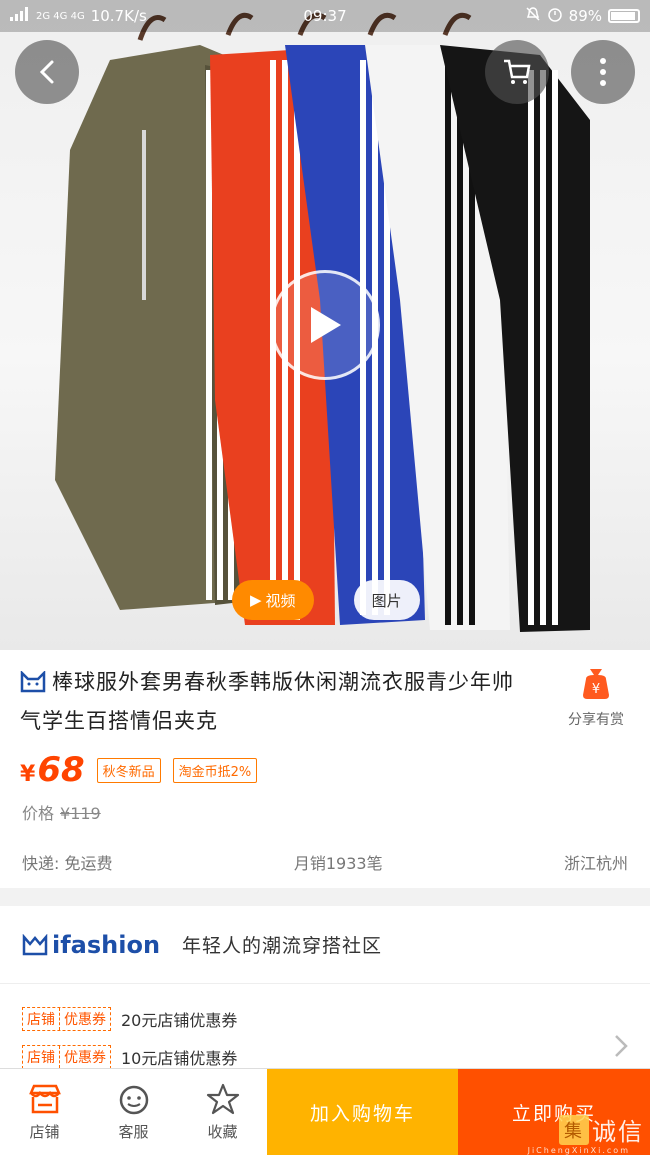  Describe the element at coordinates (326, 600) in the screenshot. I see `media-tabs: ▶ 视频 图片` at that location.